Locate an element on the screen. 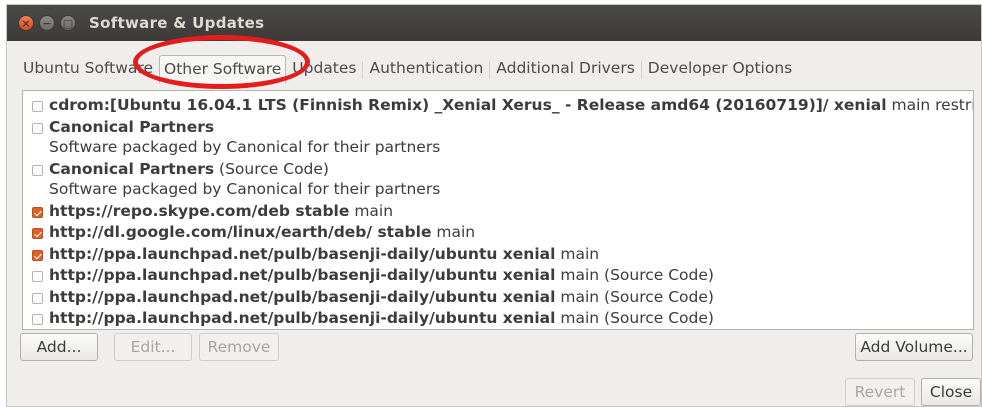  source-label: https://repo.skype.com/deb stable main is located at coordinates (221, 211).